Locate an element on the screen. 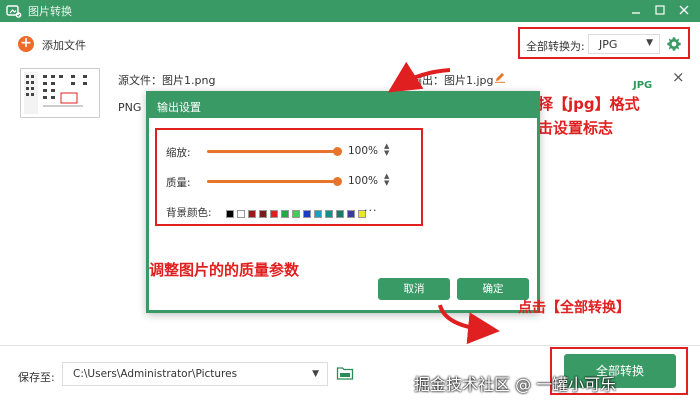 Image resolution: width=700 pixels, height=407 pixels. cancel-button: 取消 is located at coordinates (414, 289).